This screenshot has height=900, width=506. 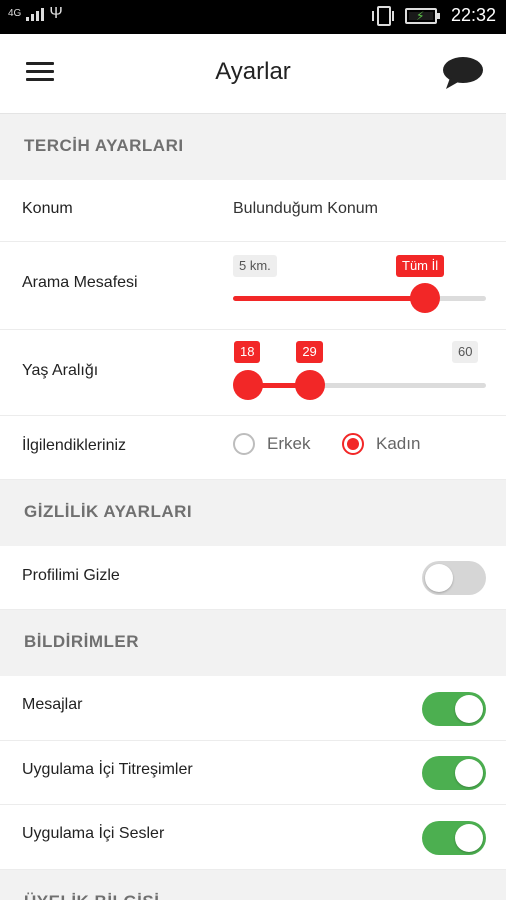 I want to click on sounds-toggle, so click(x=454, y=838).